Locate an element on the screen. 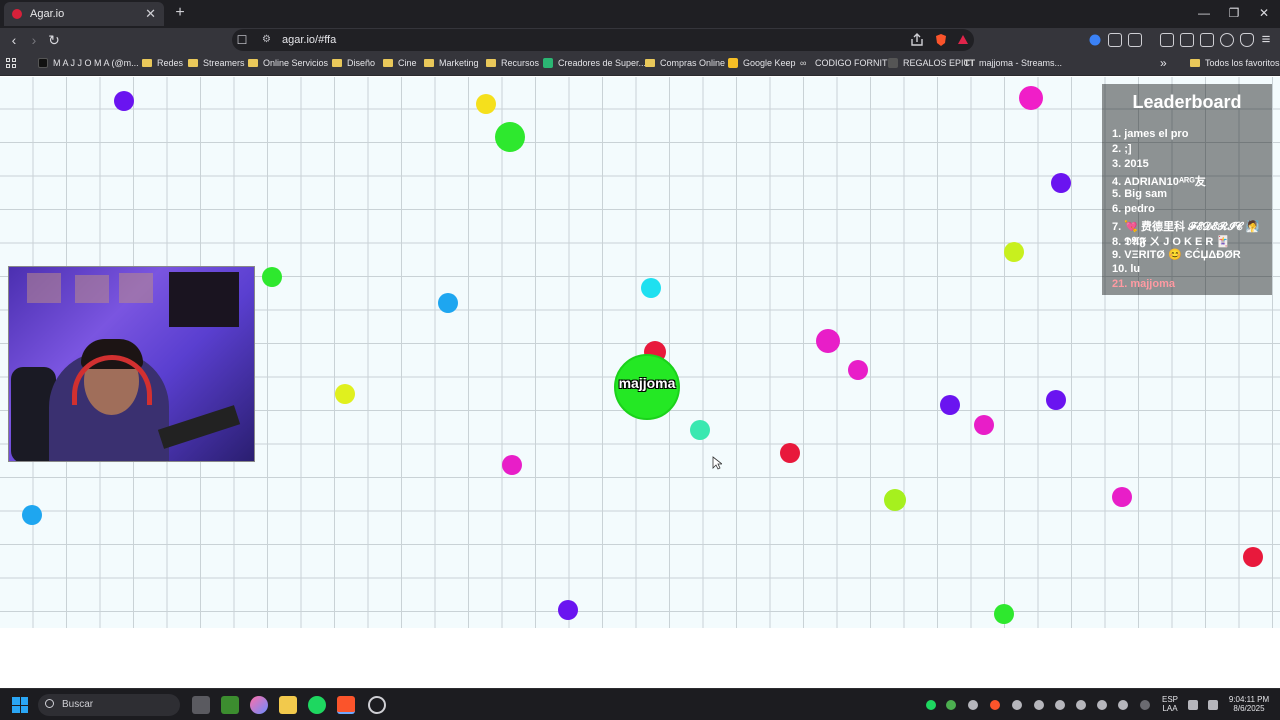 This screenshot has width=1280, height=720. language-indicator: ESP LAA is located at coordinates (1170, 704).